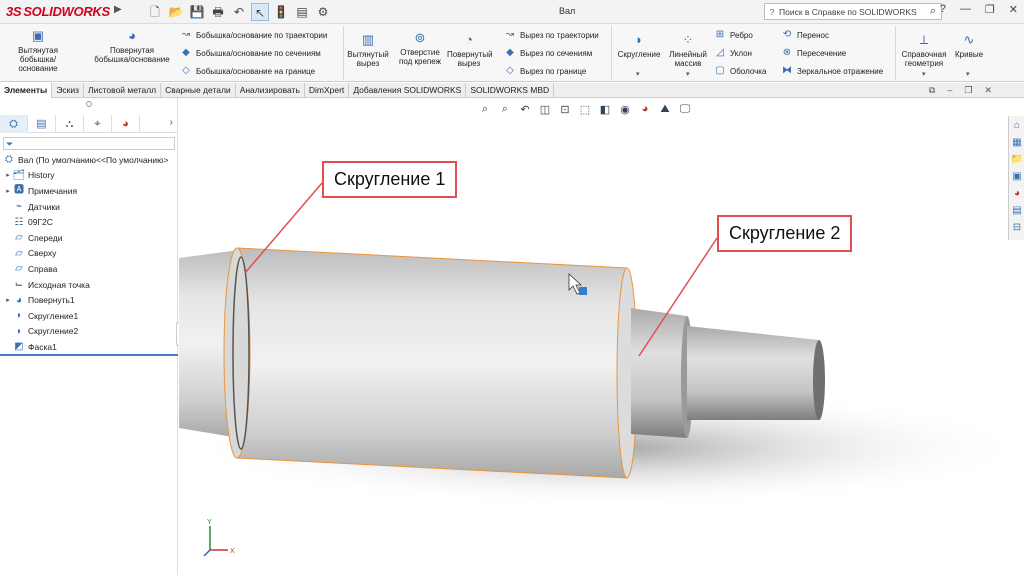  I want to click on draft-button: ◿ Уклон, so click(733, 53).